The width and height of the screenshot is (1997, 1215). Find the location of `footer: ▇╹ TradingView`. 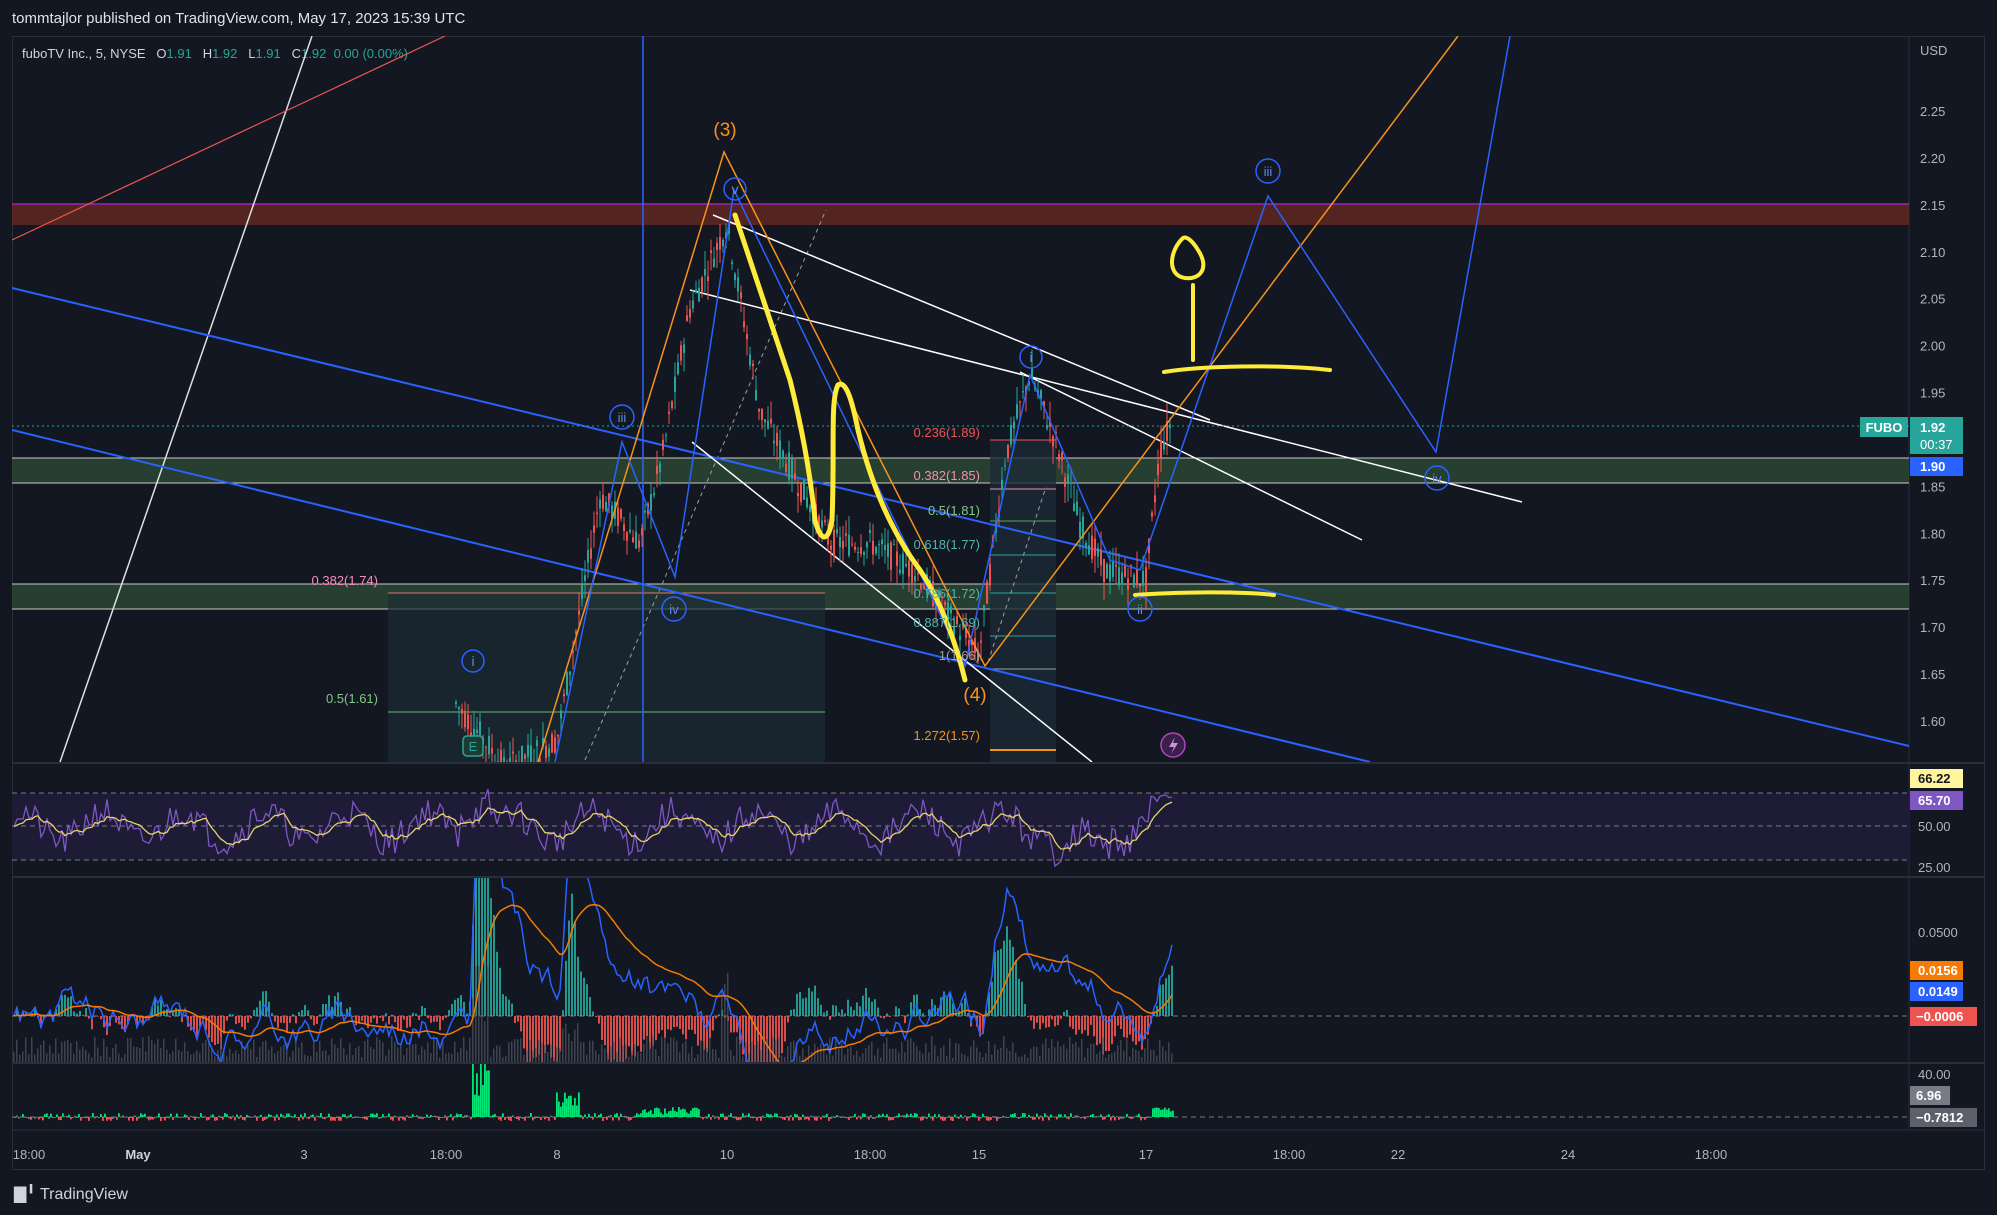

footer: ▇╹ TradingView is located at coordinates (998, 1193).